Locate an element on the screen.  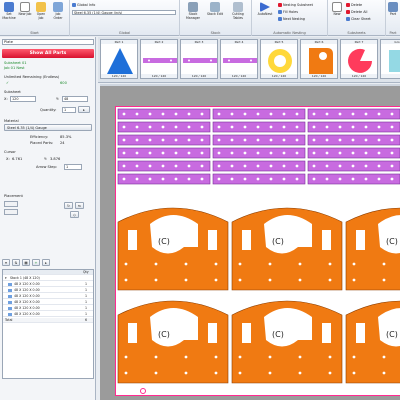
open-job-button: Open Job is located at coordinates (41, 11).